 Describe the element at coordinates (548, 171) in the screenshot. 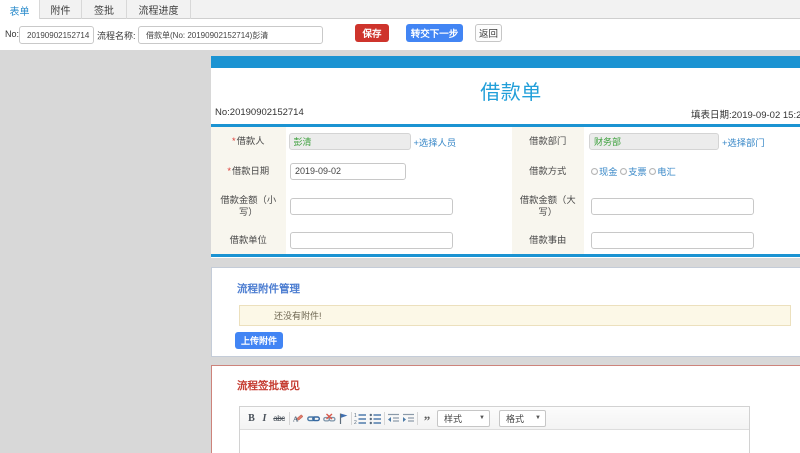

I see `method-label: 借款方式` at that location.